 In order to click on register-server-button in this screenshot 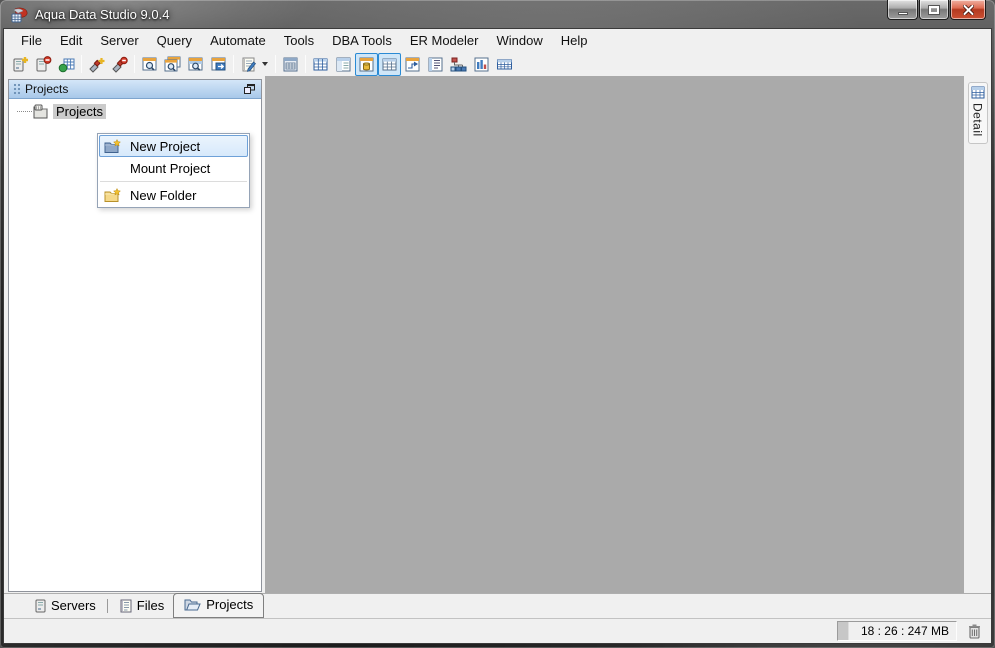, I will do `click(20, 64)`.